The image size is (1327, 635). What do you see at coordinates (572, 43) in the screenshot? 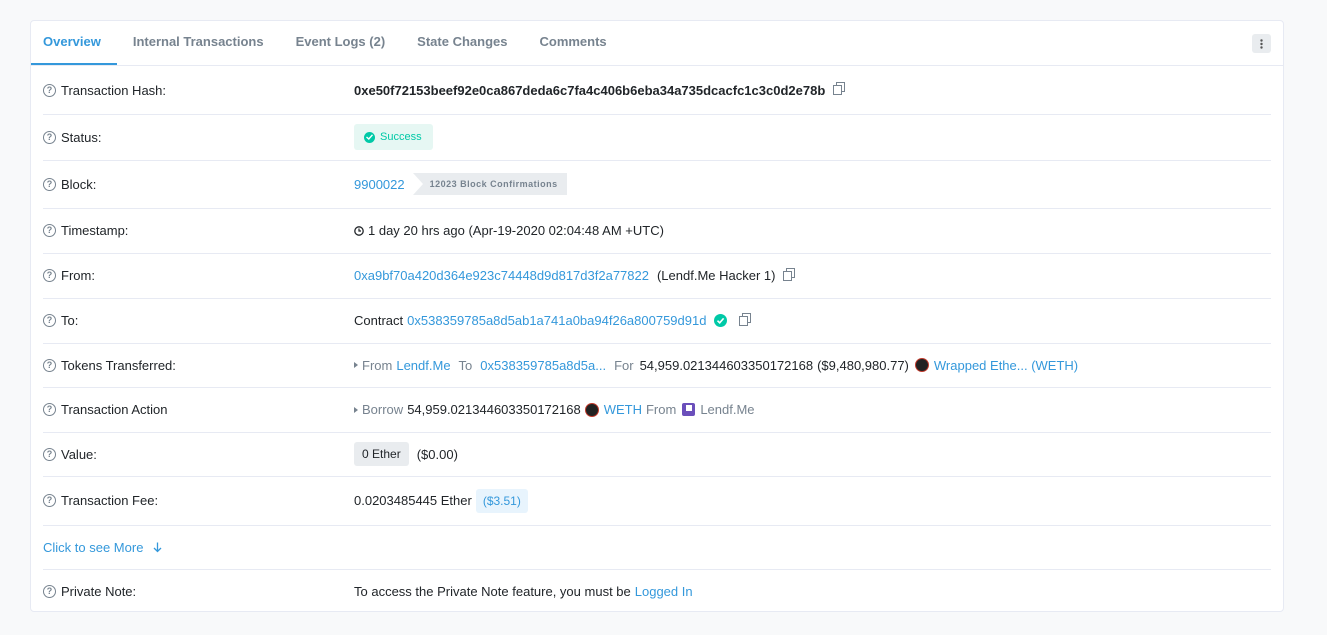
I see `tab-comments: Comments` at bounding box center [572, 43].